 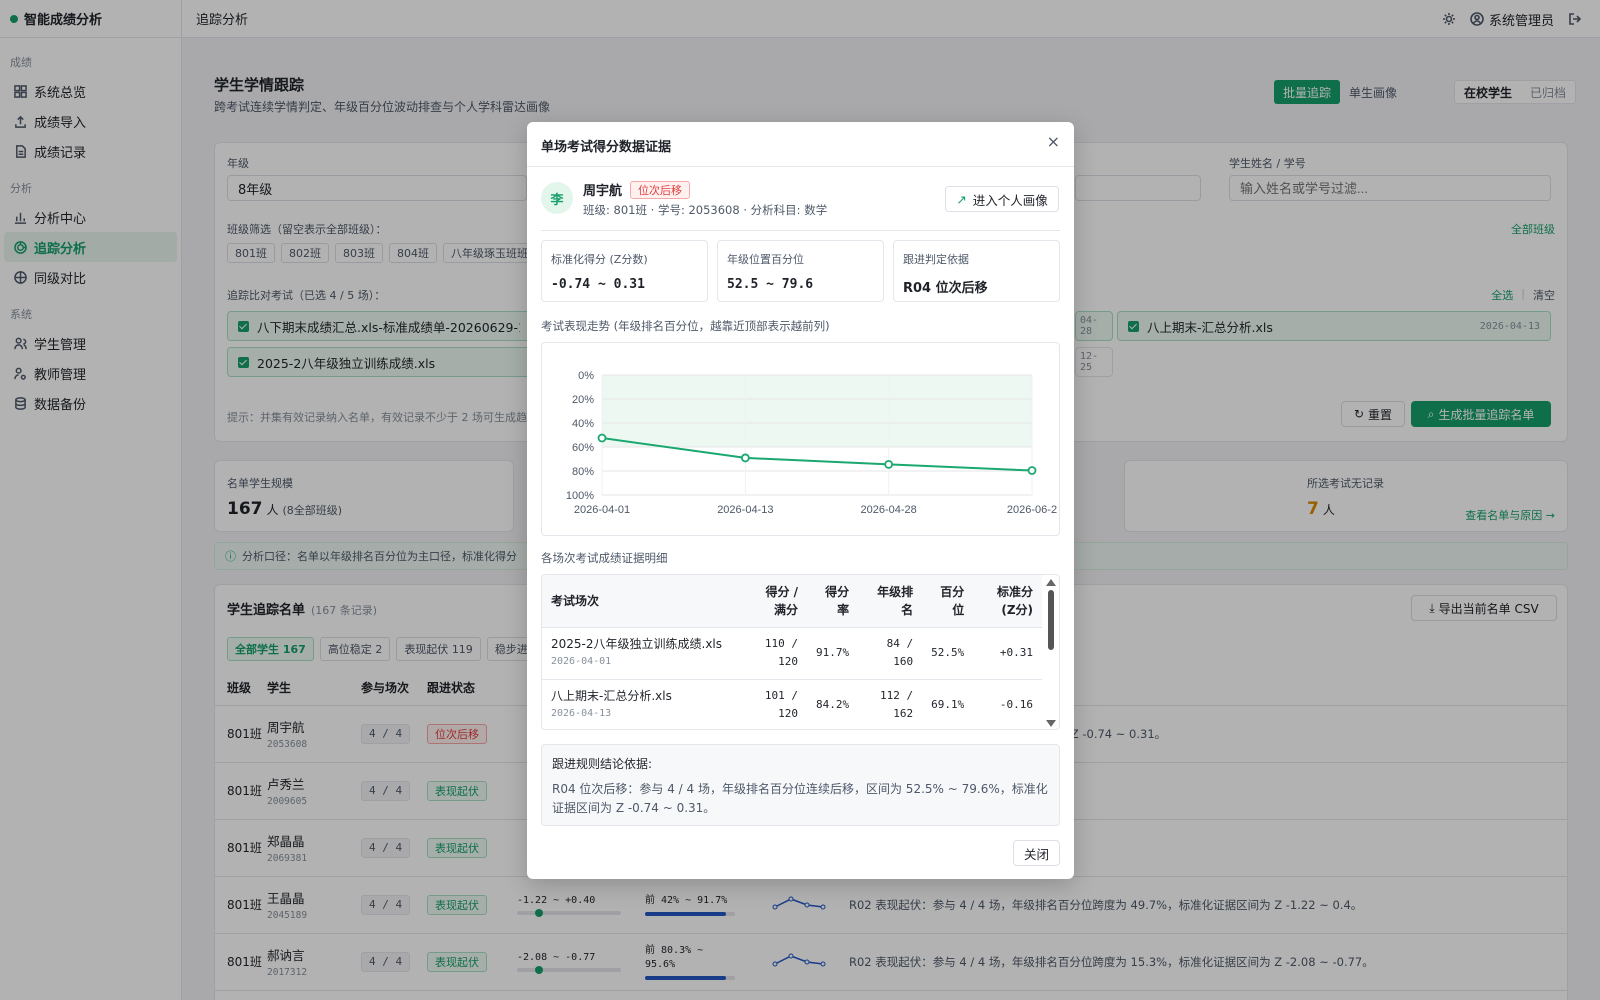 I want to click on th-exam: 考试场次, so click(x=642, y=601).